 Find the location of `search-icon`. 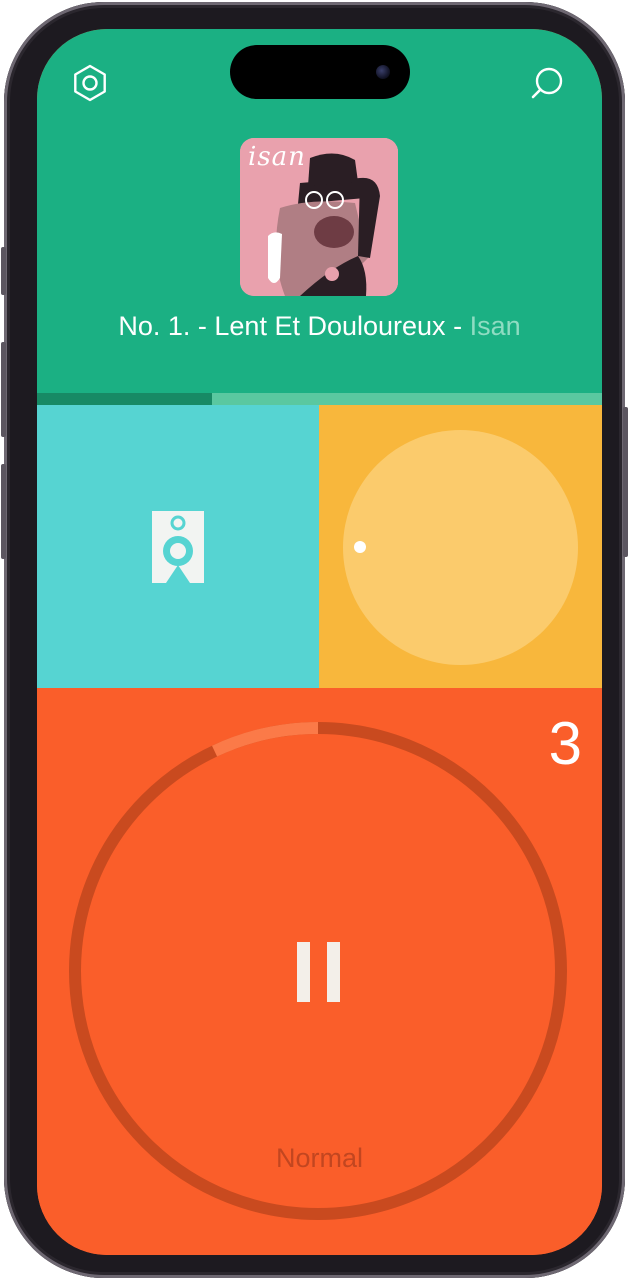

search-icon is located at coordinates (547, 83).